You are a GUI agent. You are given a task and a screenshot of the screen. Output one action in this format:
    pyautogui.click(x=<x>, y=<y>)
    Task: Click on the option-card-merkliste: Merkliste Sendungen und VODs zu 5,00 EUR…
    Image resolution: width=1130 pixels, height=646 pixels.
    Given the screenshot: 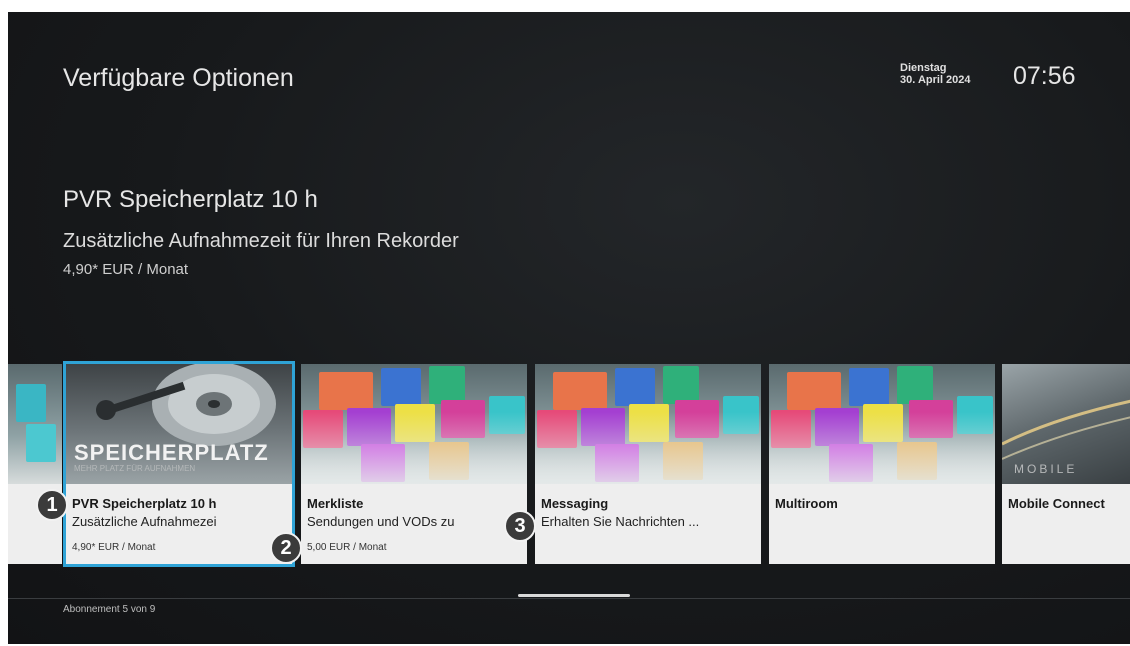 What is the action you would take?
    pyautogui.click(x=414, y=464)
    